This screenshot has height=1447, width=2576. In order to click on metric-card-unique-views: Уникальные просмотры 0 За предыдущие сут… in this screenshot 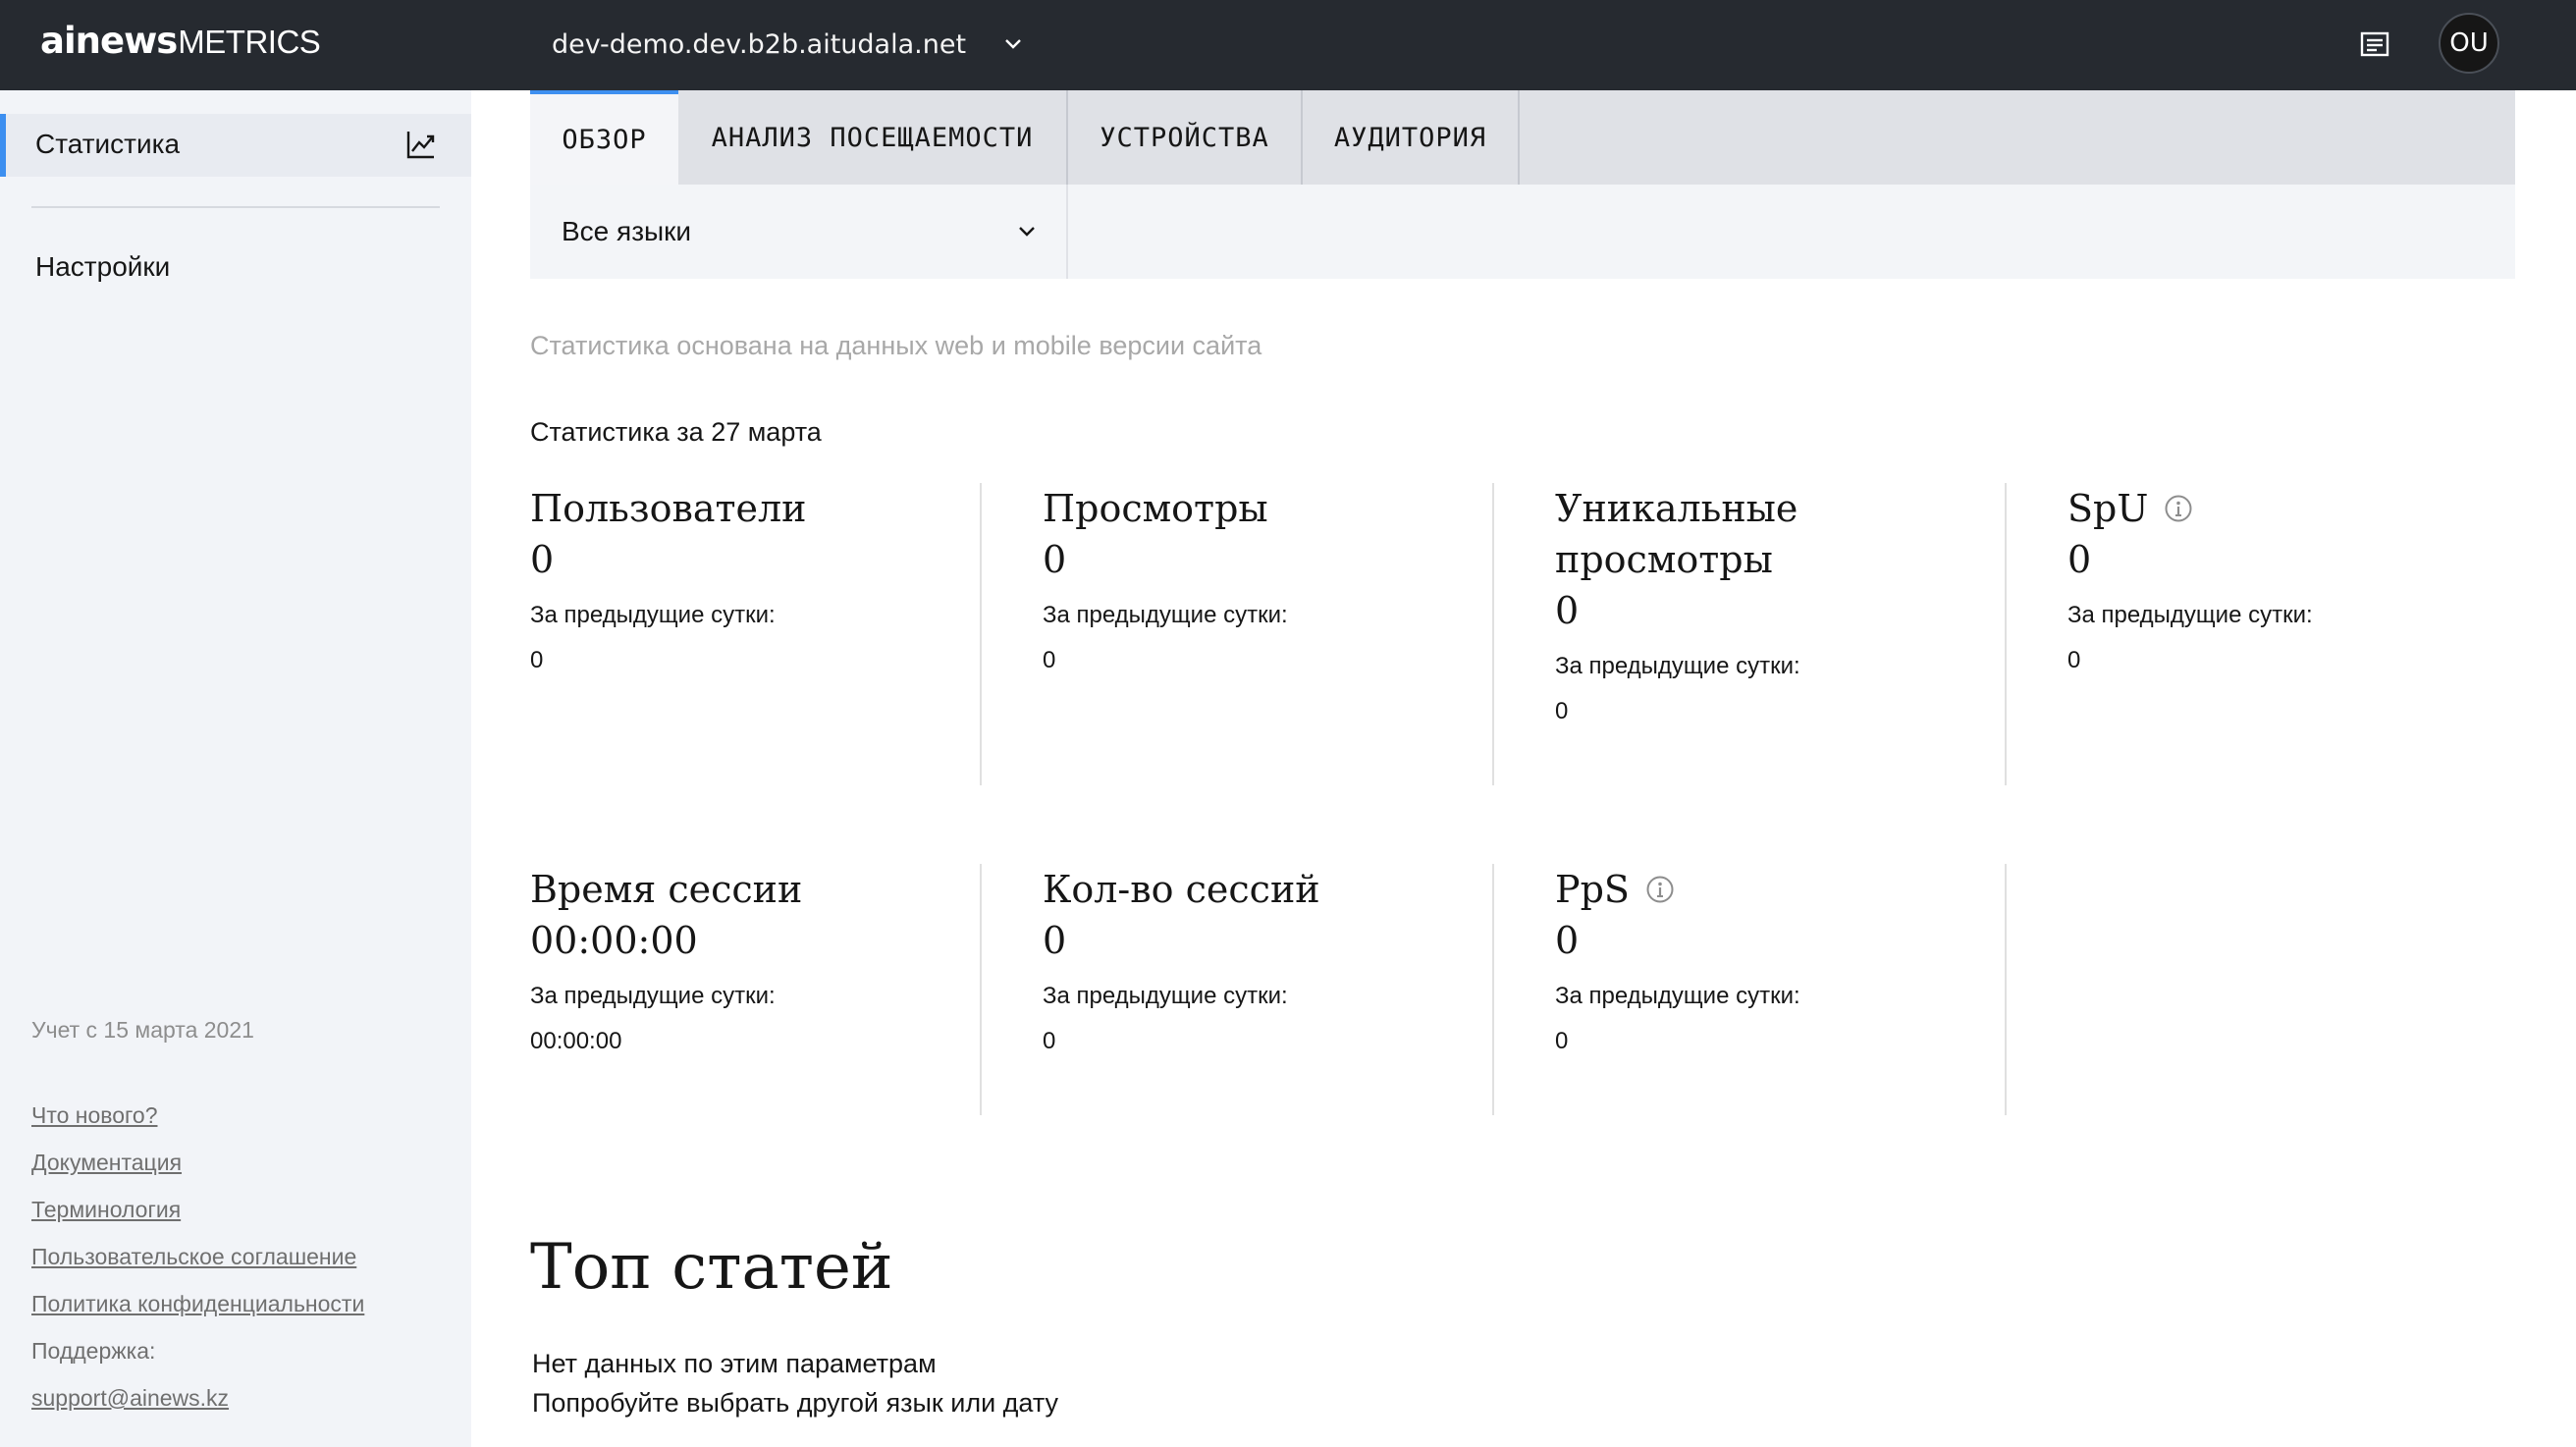, I will do `click(1741, 604)`.